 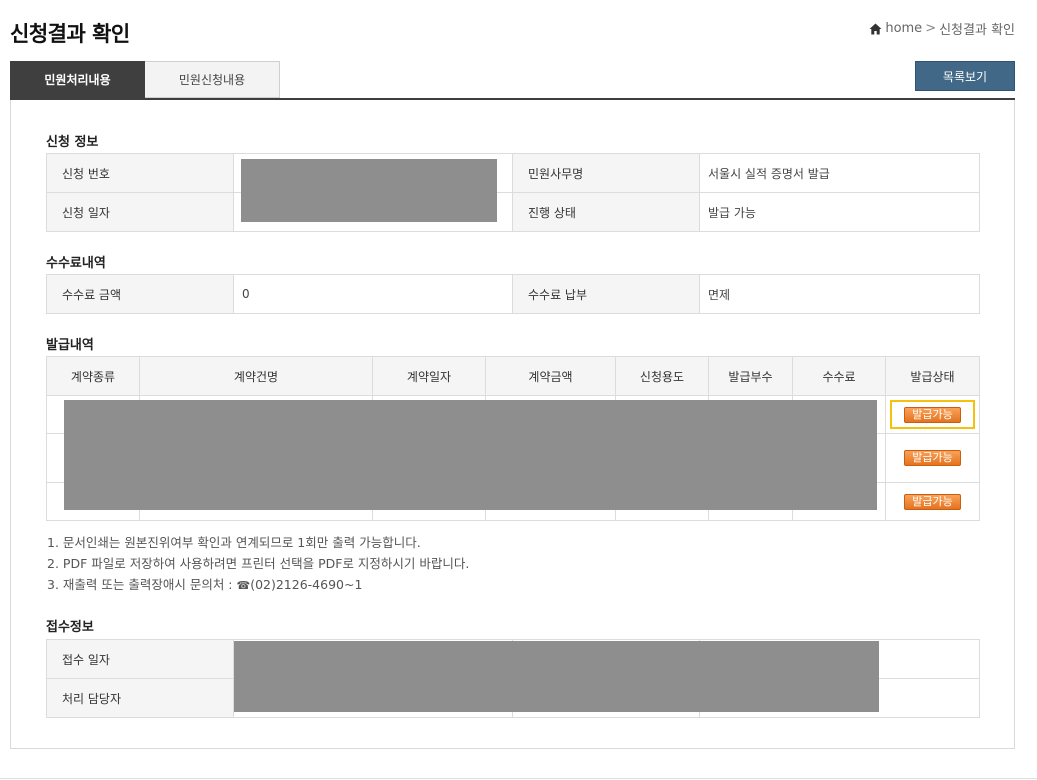 What do you see at coordinates (875, 29) in the screenshot?
I see `home-icon` at bounding box center [875, 29].